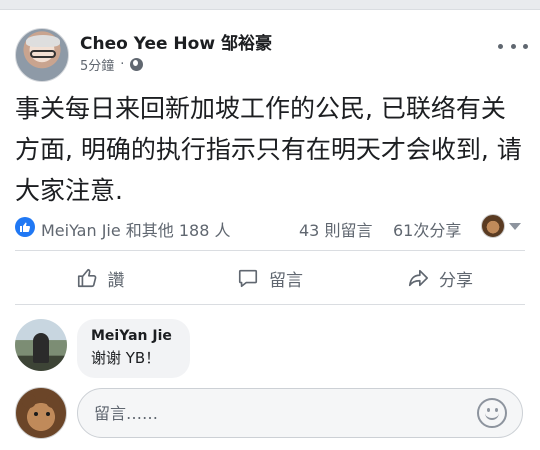 The width and height of the screenshot is (540, 450). What do you see at coordinates (176, 41) in the screenshot?
I see `author-name: Cheo Yee How 邹裕豪` at bounding box center [176, 41].